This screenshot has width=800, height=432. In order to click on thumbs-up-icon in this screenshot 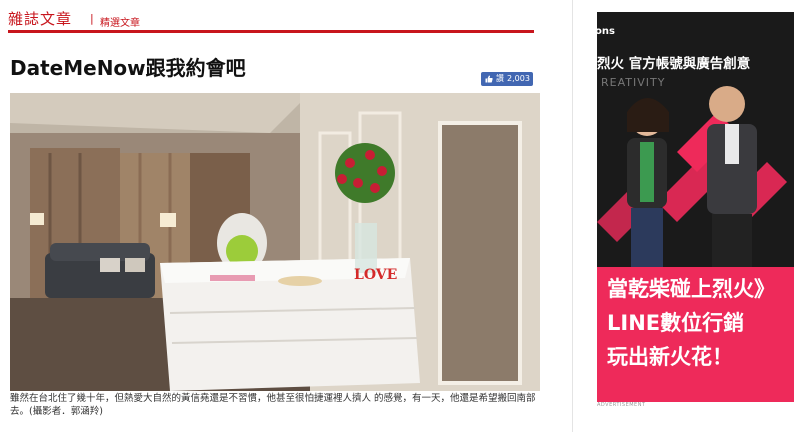, I will do `click(489, 79)`.